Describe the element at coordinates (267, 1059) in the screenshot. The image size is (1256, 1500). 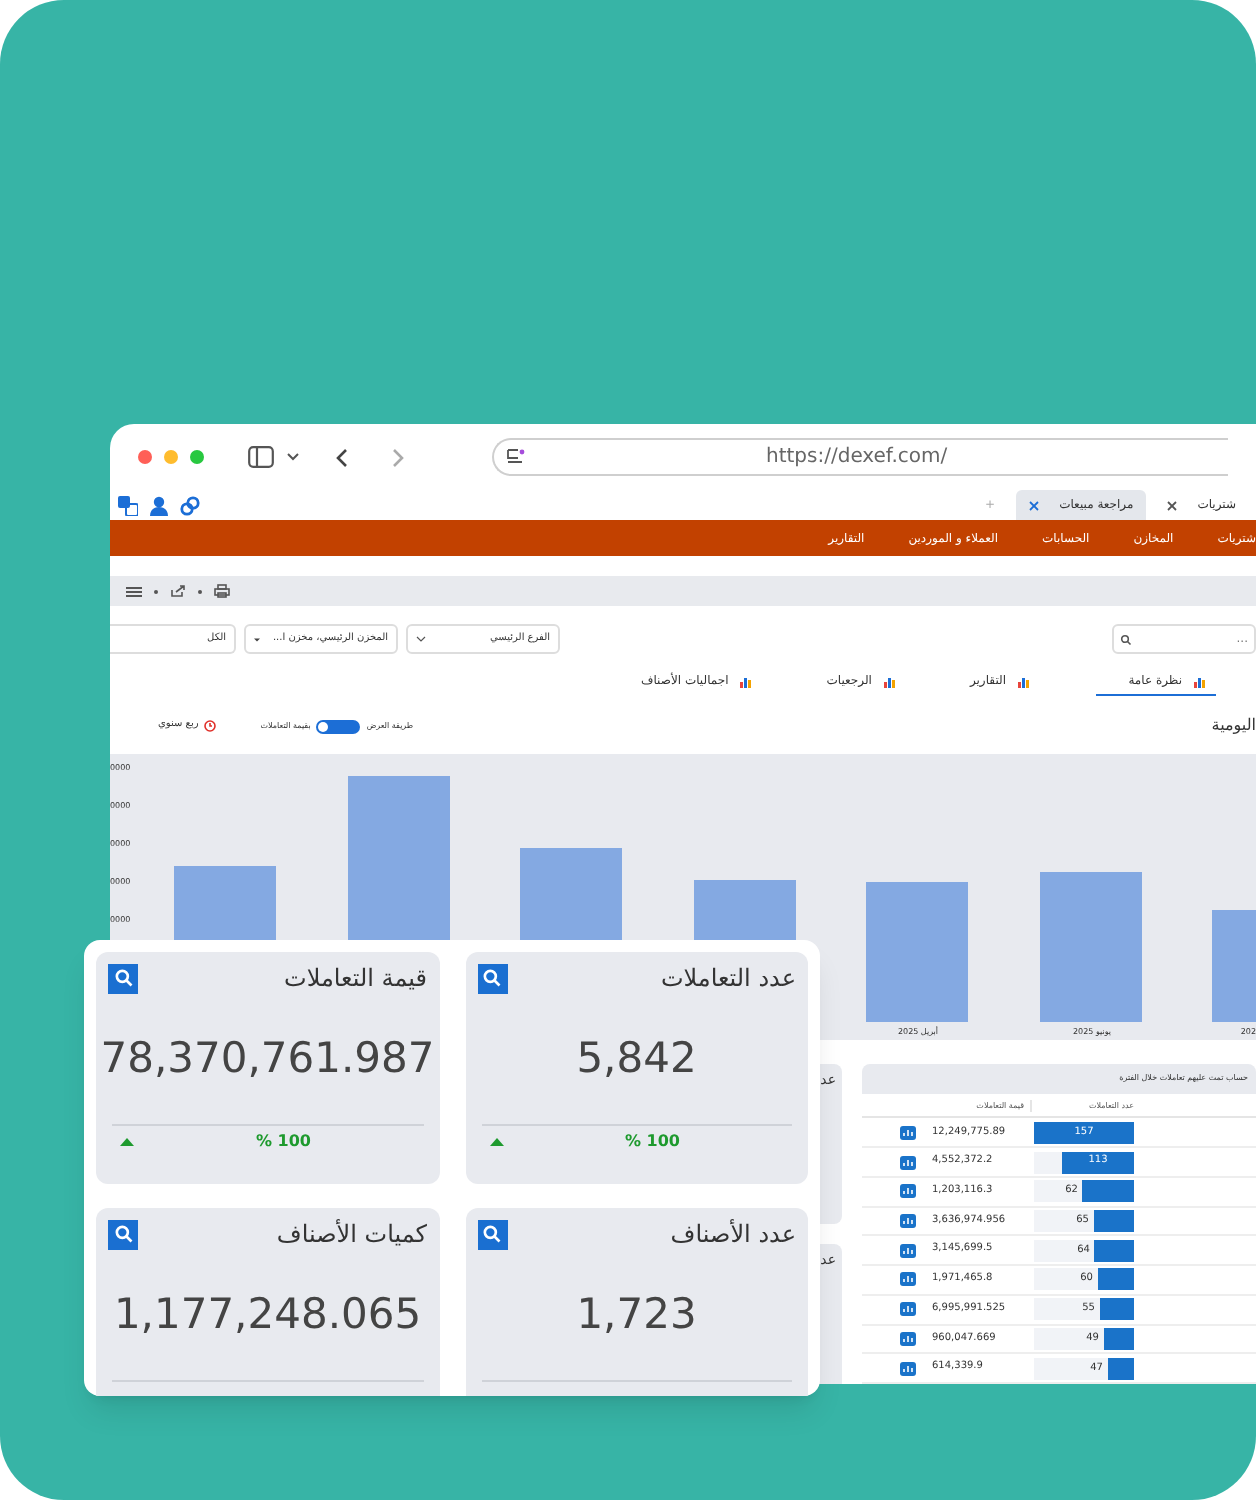
I see `card-value: 78,370,761.987` at that location.